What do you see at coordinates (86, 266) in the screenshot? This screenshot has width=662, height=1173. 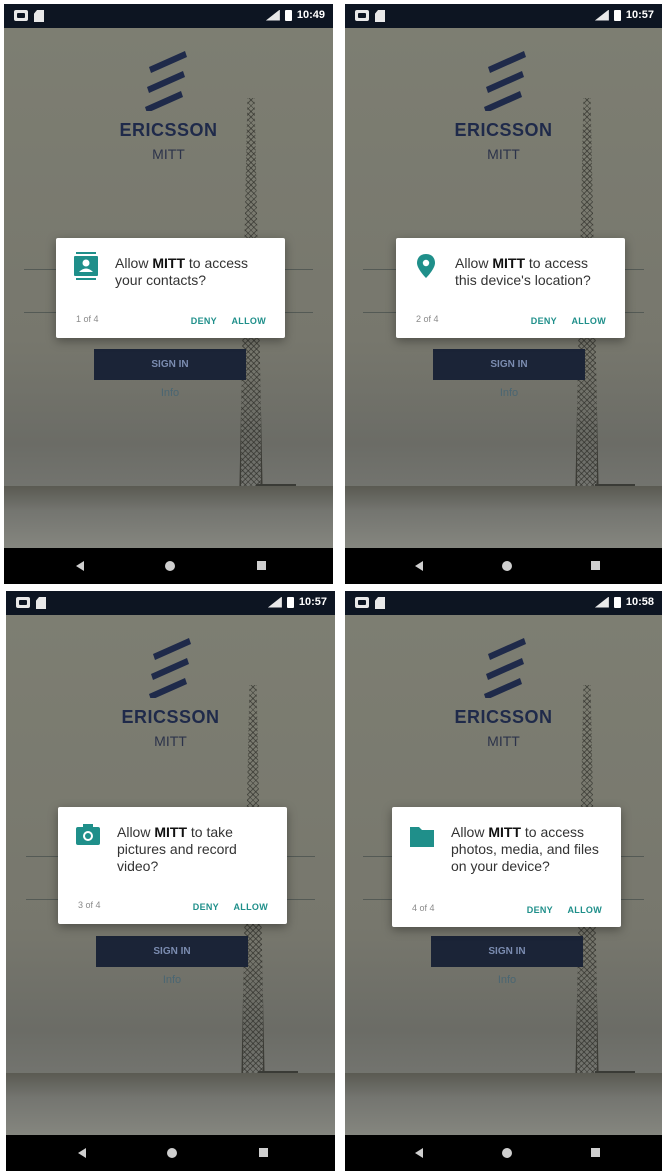 I see `contacts-icon` at bounding box center [86, 266].